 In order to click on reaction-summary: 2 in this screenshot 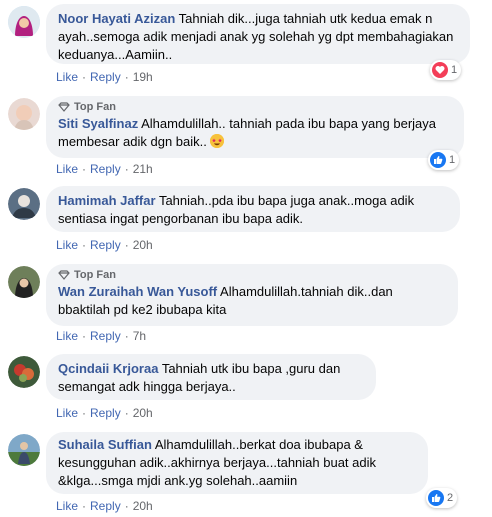, I will do `click(442, 498)`.